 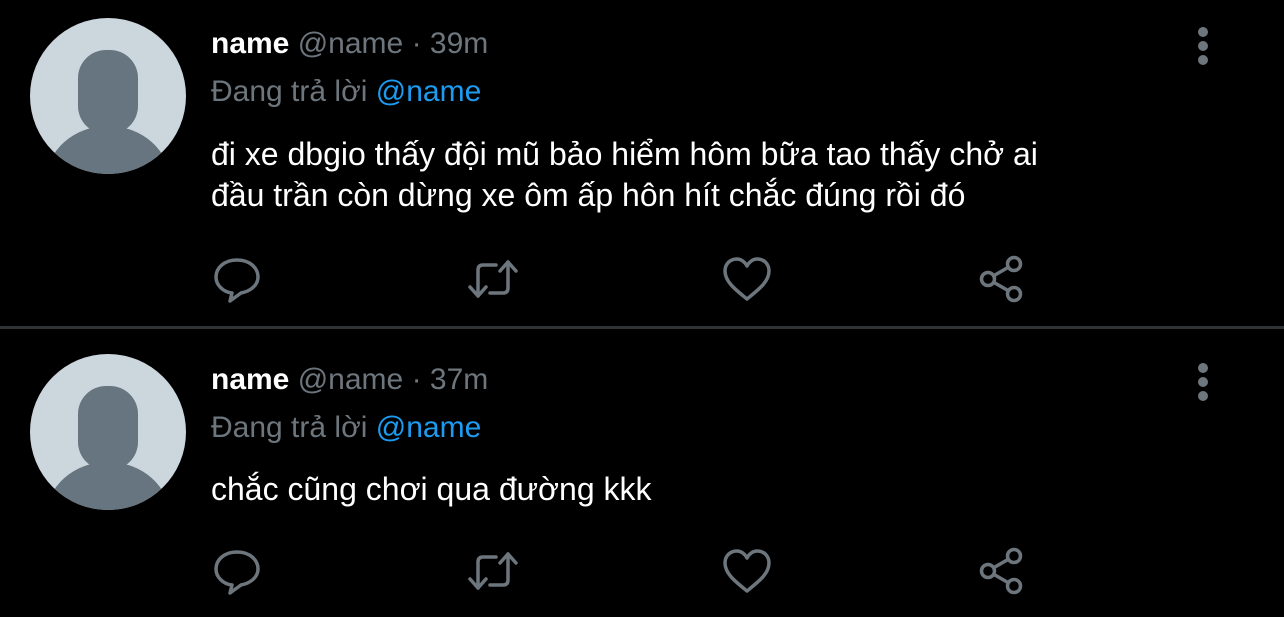 What do you see at coordinates (431, 489) in the screenshot?
I see `tweet-text-line: chắc cũng chơi qua đường kkk` at bounding box center [431, 489].